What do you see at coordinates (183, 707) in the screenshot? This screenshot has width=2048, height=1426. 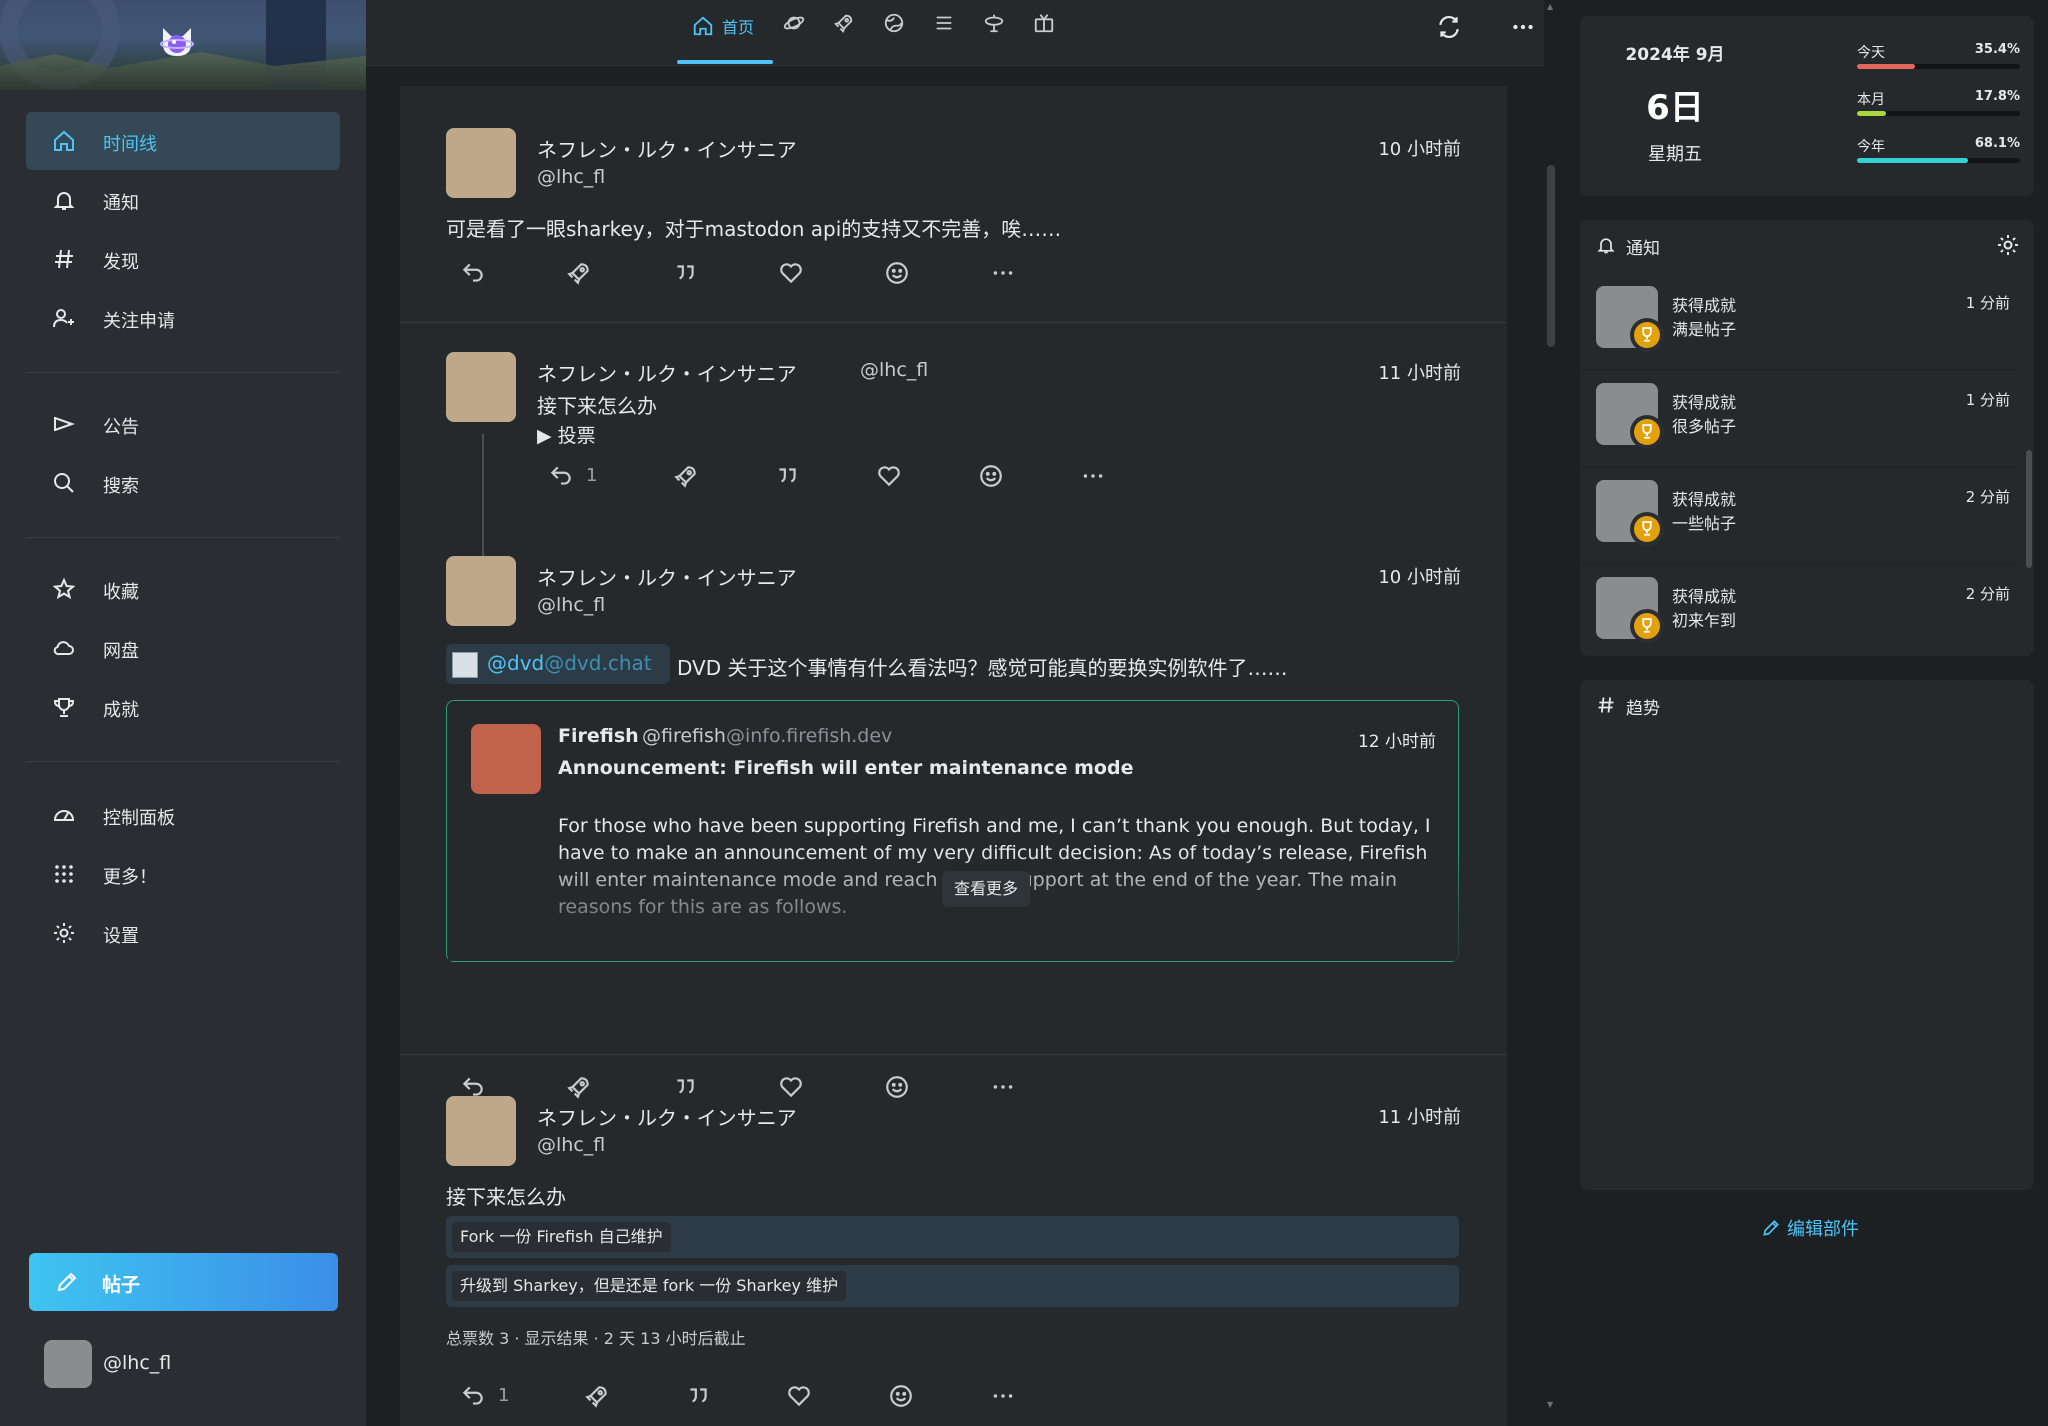 I see `sidebar-item-achievements: 成就` at bounding box center [183, 707].